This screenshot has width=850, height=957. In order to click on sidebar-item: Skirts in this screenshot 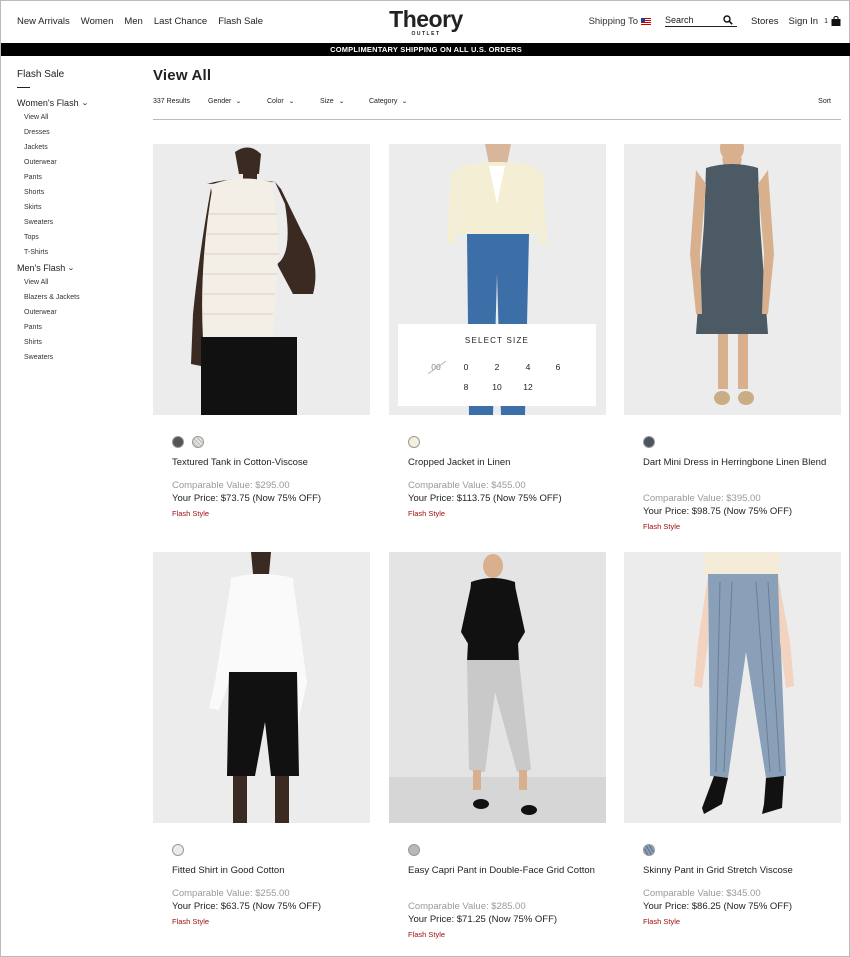, I will do `click(77, 207)`.